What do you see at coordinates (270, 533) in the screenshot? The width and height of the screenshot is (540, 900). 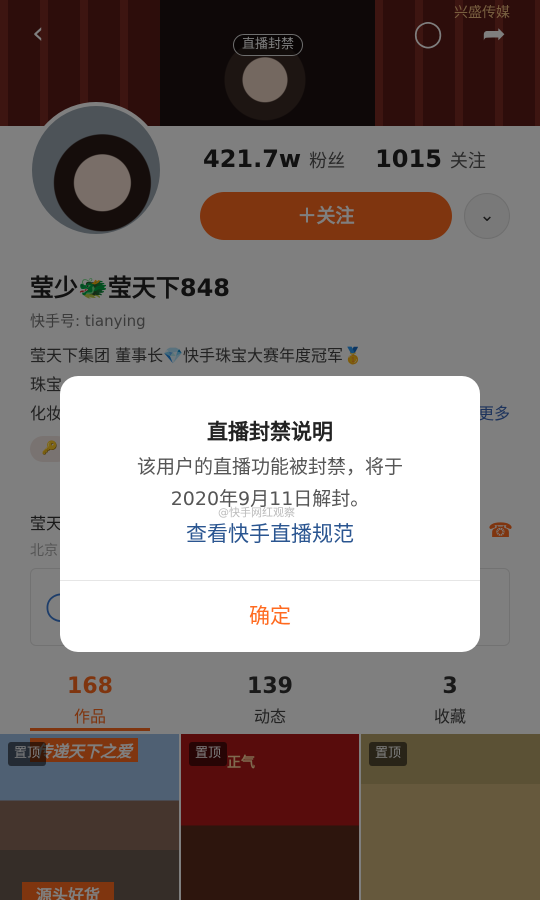 I see `view-live-rules-link: 查看快手直播规范` at bounding box center [270, 533].